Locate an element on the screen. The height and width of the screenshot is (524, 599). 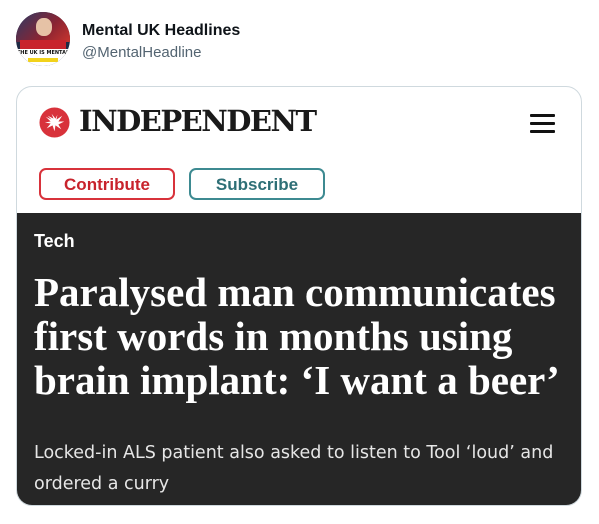
avatar: THE UK IS MENTAL is located at coordinates (43, 39).